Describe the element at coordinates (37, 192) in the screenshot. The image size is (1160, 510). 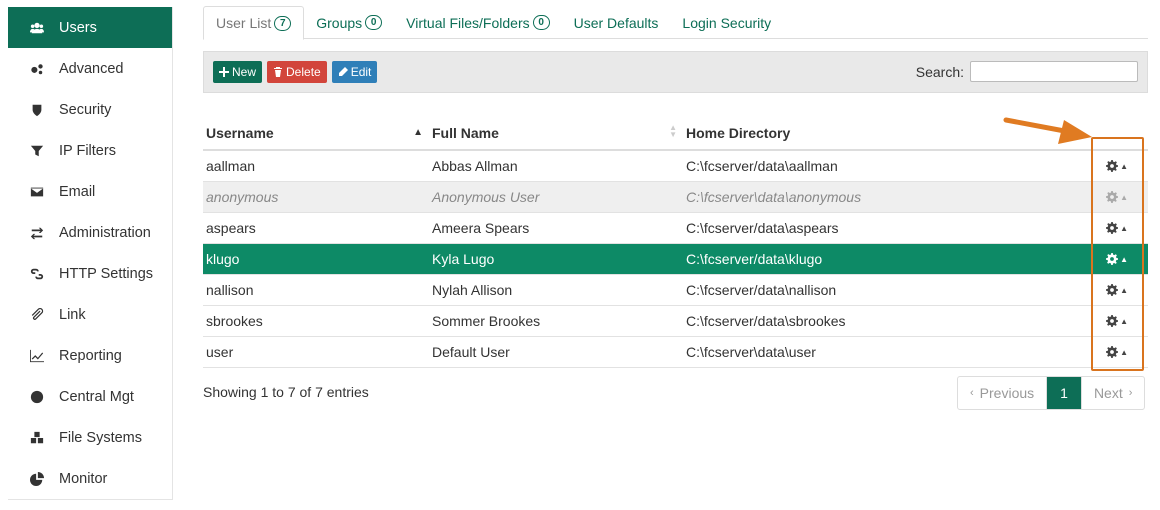
I see `envelope-icon` at that location.